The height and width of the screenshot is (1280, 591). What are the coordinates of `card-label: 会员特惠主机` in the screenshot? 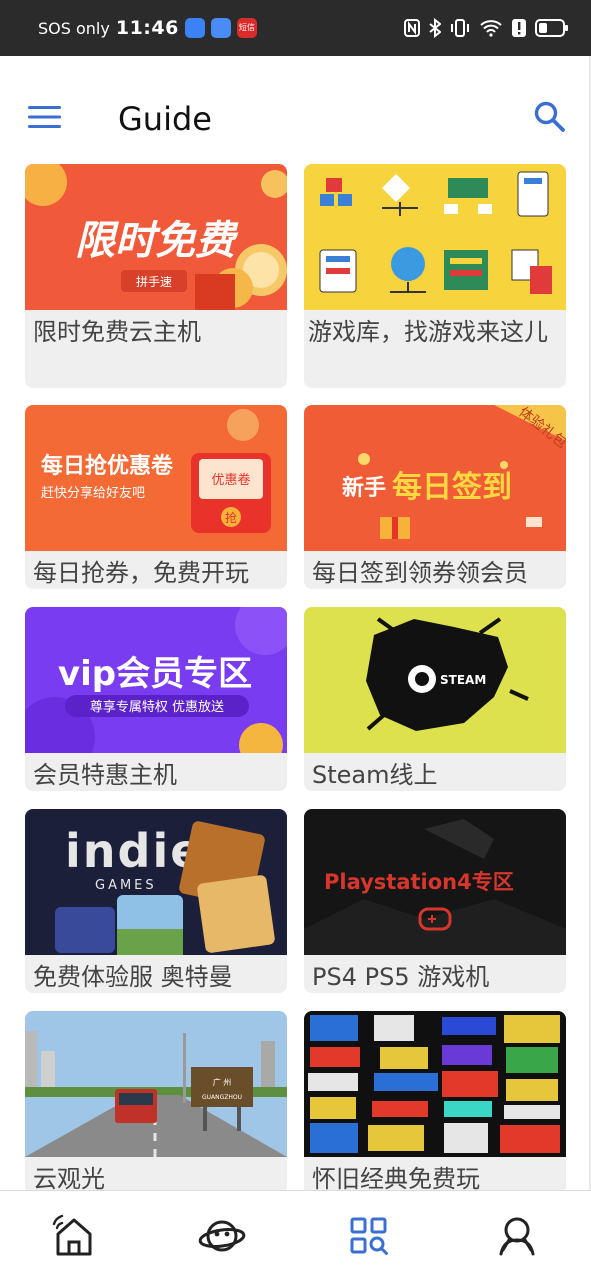 It's located at (105, 775).